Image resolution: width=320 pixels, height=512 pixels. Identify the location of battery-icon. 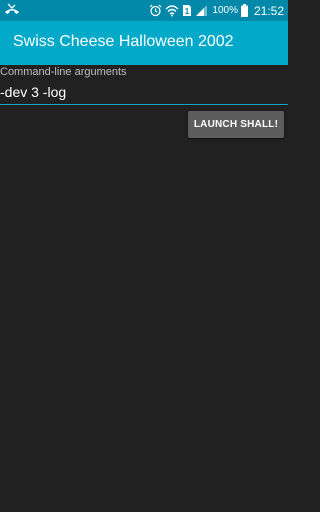
(244, 10).